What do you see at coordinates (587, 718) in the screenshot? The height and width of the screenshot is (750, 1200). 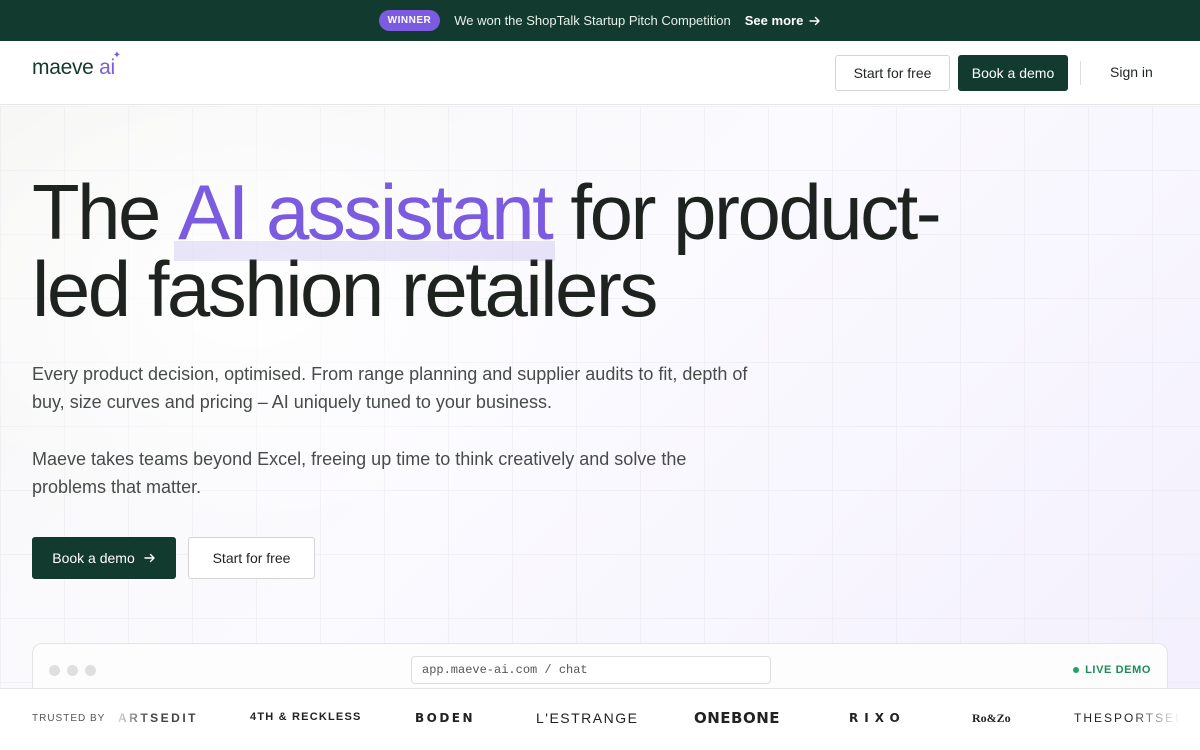 I see `brand-logo-lestrange: L'ESTRANGE` at bounding box center [587, 718].